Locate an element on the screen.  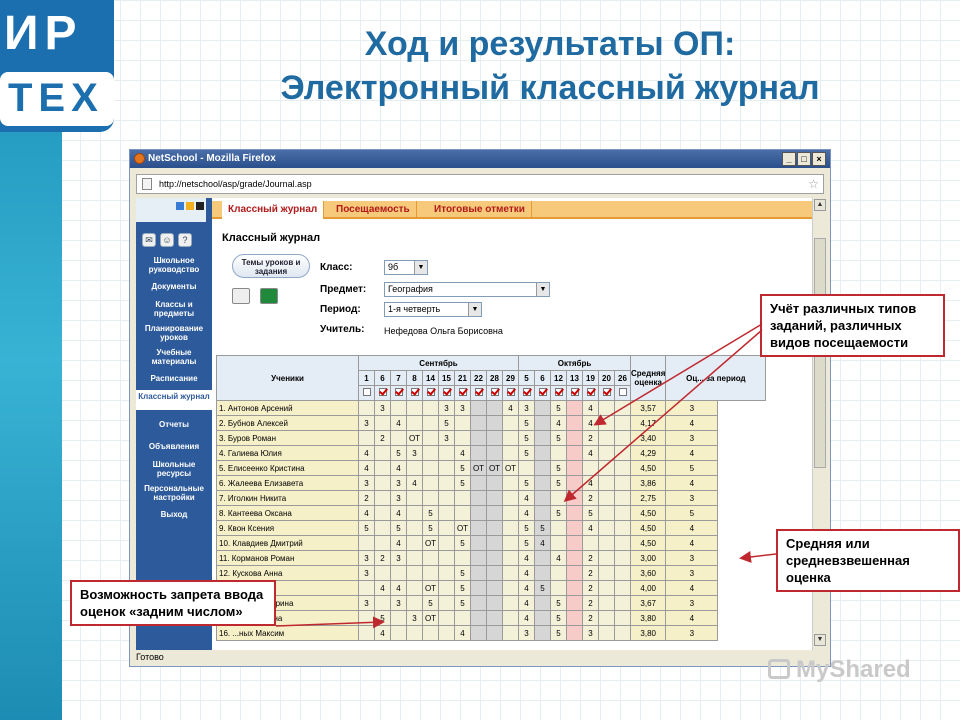
arrow-to-locked is located at coordinates (330, 622).